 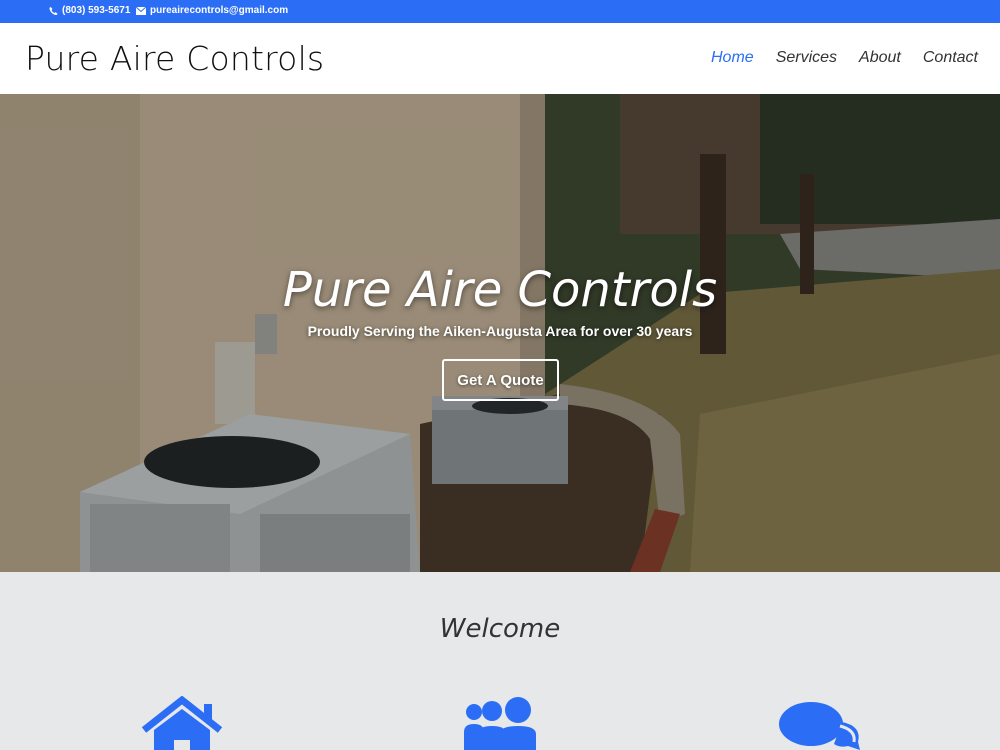 I want to click on nav-home: Home, so click(x=732, y=58).